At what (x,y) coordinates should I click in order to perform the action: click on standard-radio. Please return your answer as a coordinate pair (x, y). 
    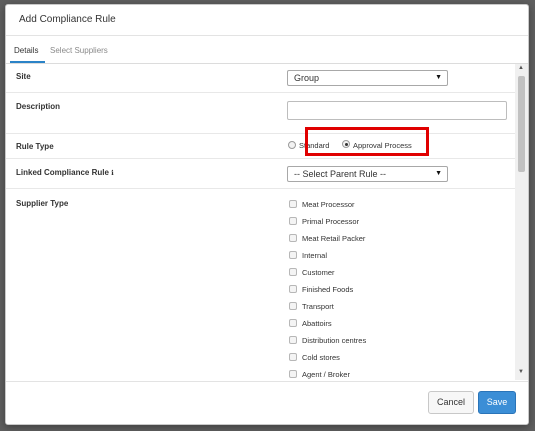
    Looking at the image, I should click on (292, 145).